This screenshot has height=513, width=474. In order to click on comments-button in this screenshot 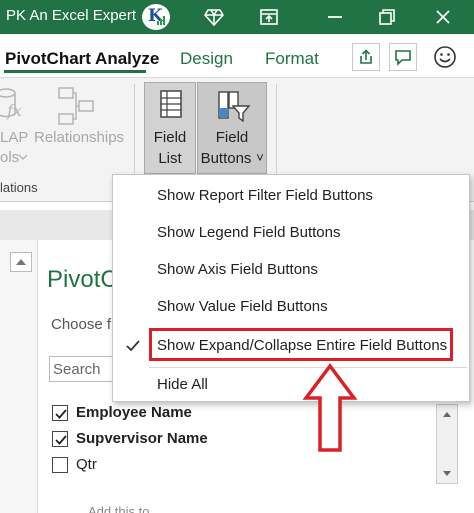, I will do `click(403, 57)`.